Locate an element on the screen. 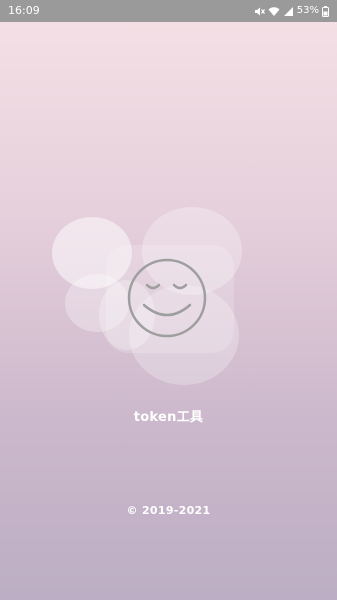 The height and width of the screenshot is (600, 337). battery-percent: 53% is located at coordinates (307, 10).